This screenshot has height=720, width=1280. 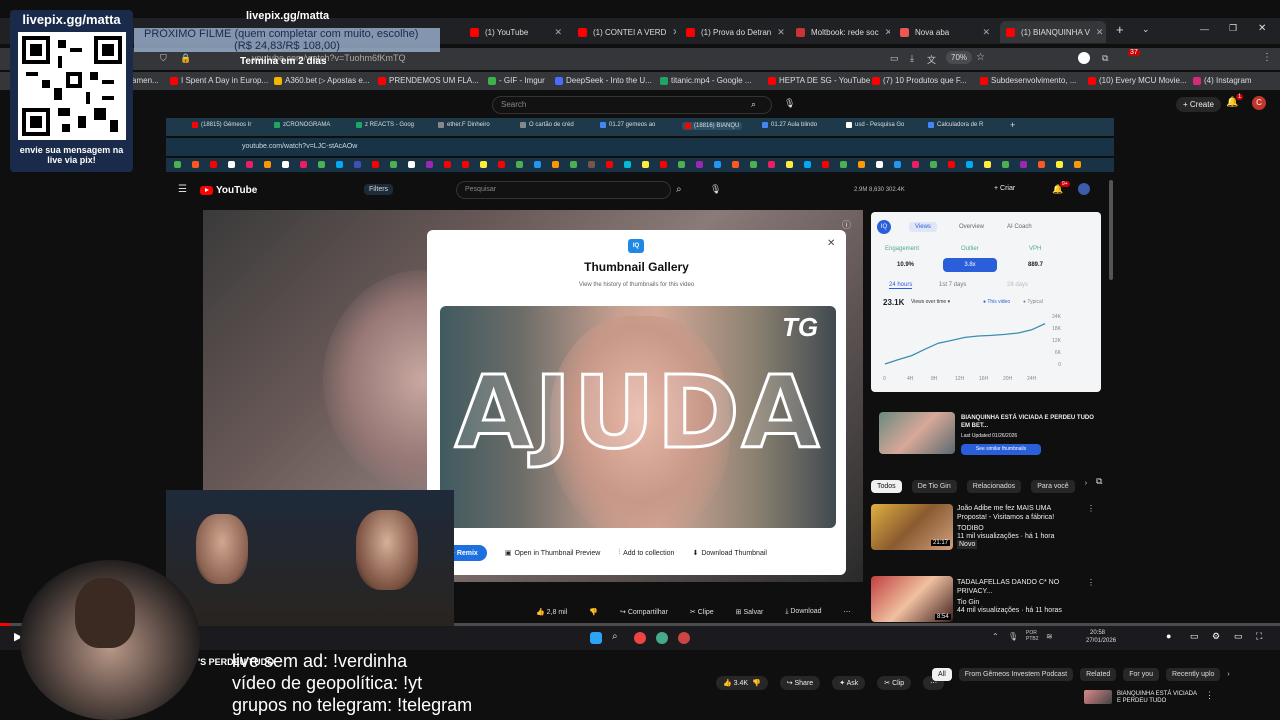 I want to click on fullscreen-icon: ⛶, so click(x=1259, y=636).